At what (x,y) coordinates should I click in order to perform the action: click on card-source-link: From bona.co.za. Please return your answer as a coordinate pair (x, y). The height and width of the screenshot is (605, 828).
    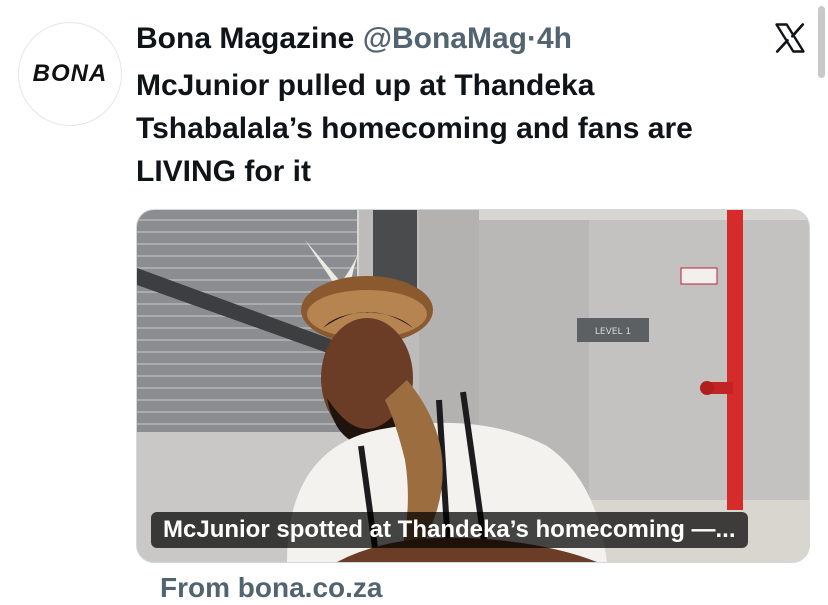
    Looking at the image, I should click on (271, 588).